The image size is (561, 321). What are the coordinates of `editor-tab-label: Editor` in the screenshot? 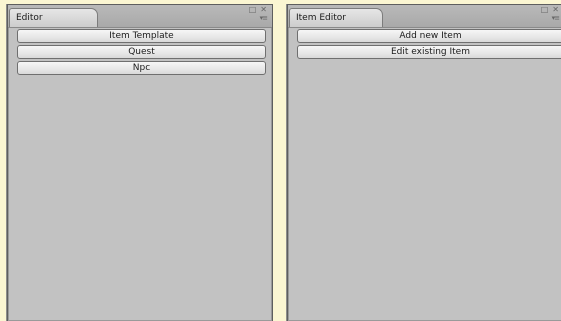 It's located at (29, 18).